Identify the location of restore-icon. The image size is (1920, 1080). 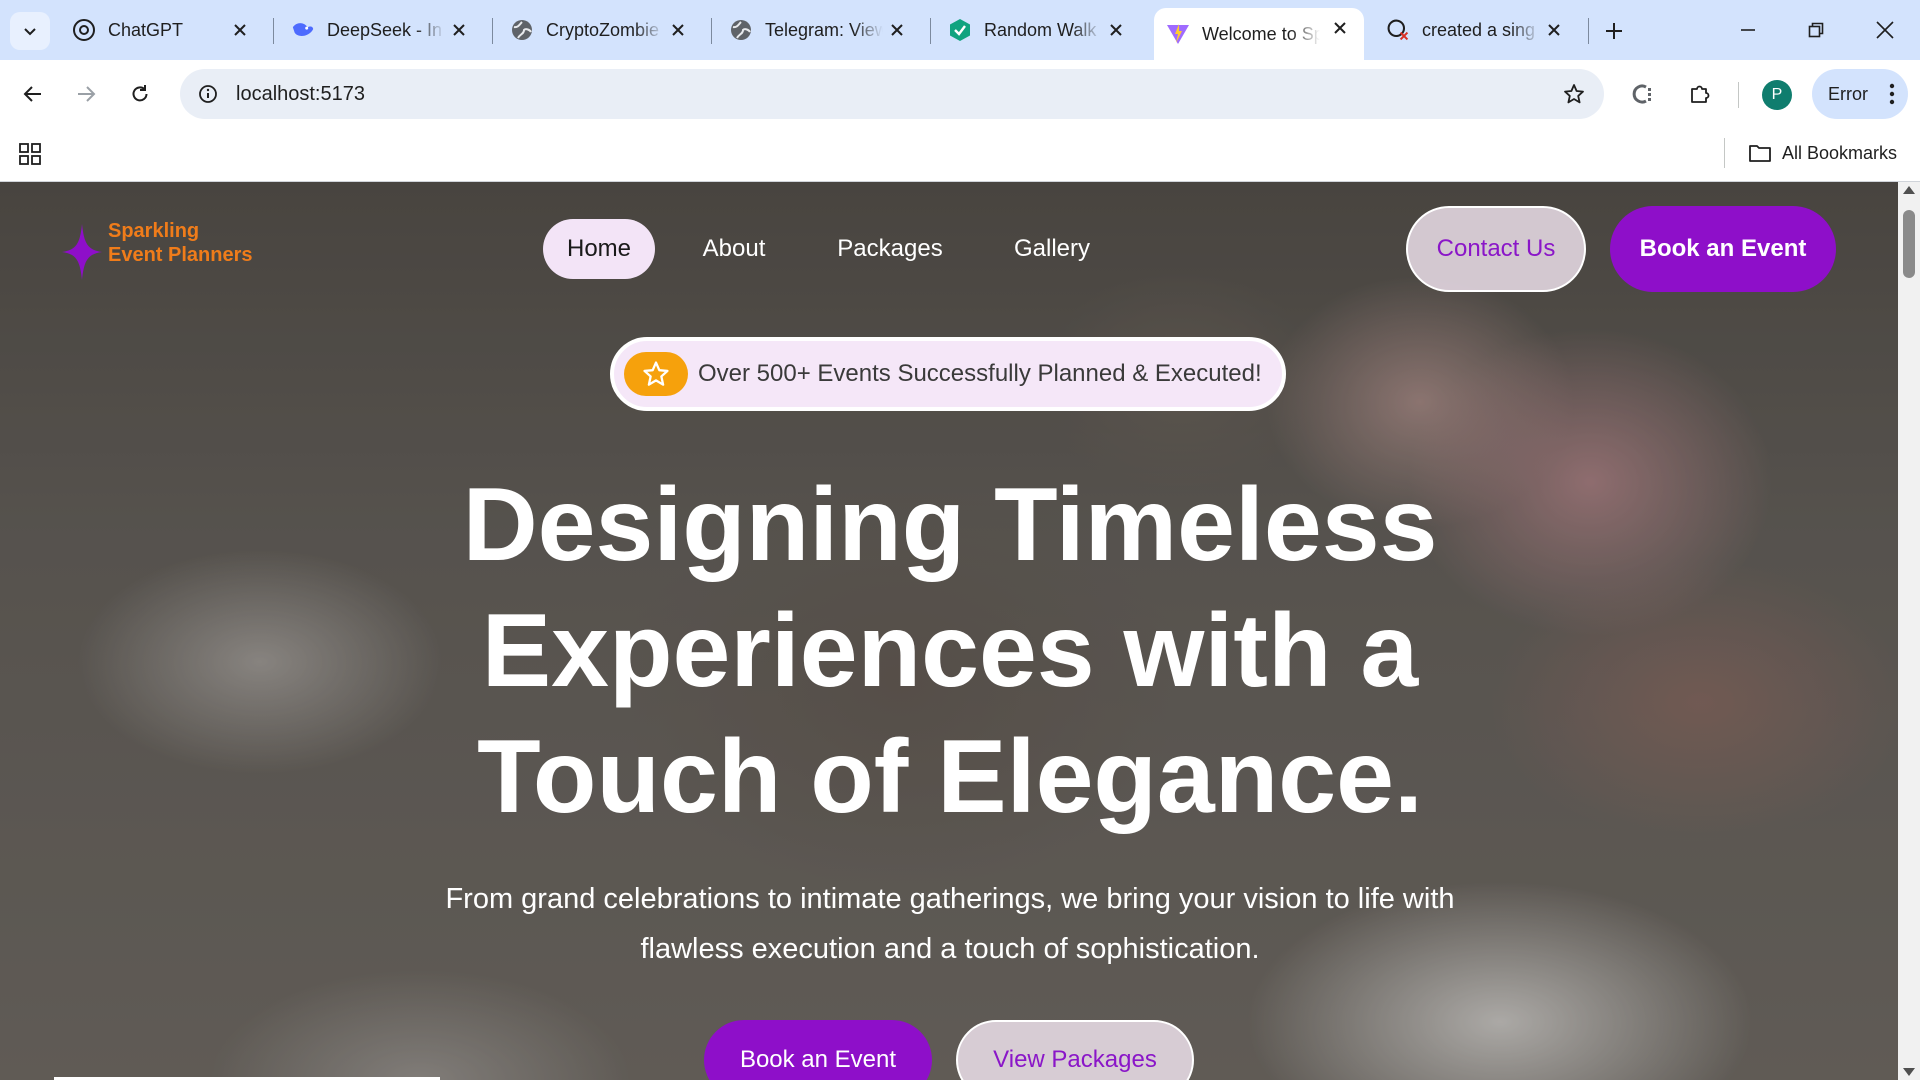
(1816, 30).